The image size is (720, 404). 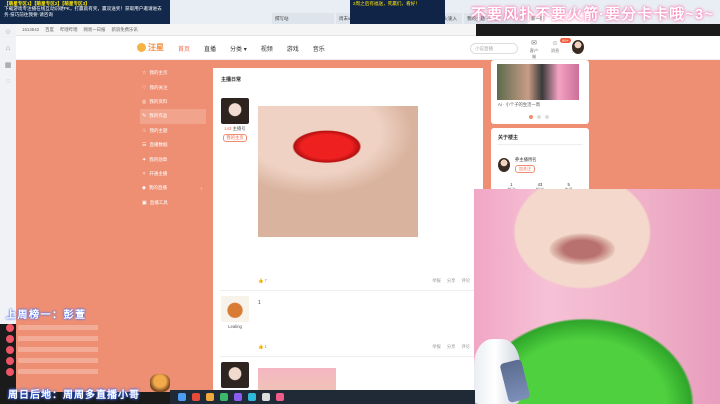 What do you see at coordinates (69, 30) in the screenshot?
I see `bookmark-2: 哔哩哔哩` at bounding box center [69, 30].